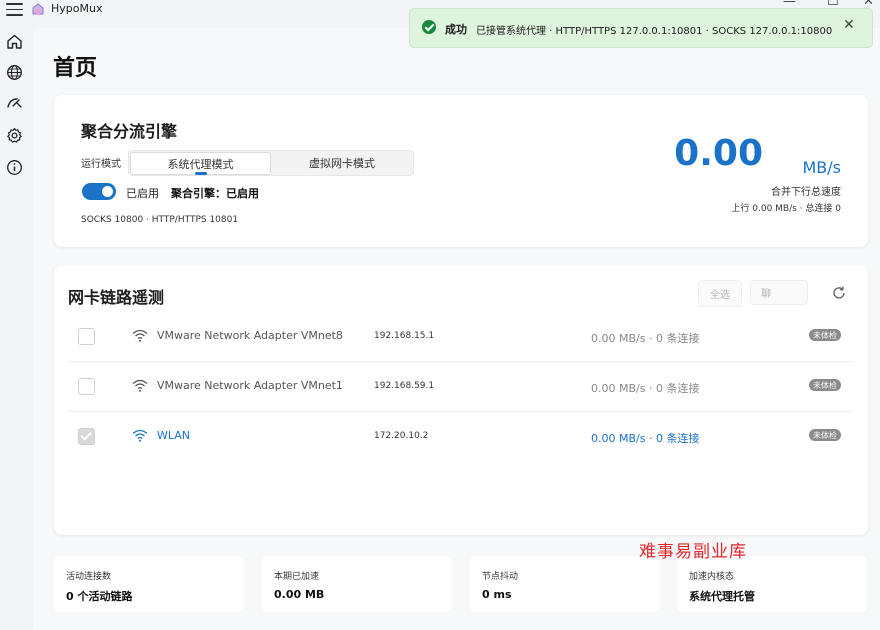  Describe the element at coordinates (116, 297) in the screenshot. I see `adapter-title: 网卡链路遥测` at that location.